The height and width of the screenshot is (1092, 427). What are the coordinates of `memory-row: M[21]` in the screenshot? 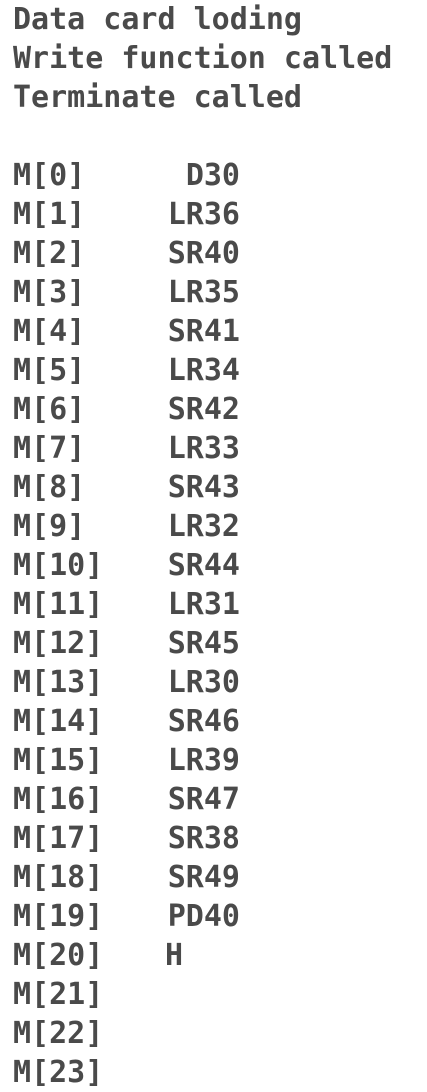 It's located at (213, 994).